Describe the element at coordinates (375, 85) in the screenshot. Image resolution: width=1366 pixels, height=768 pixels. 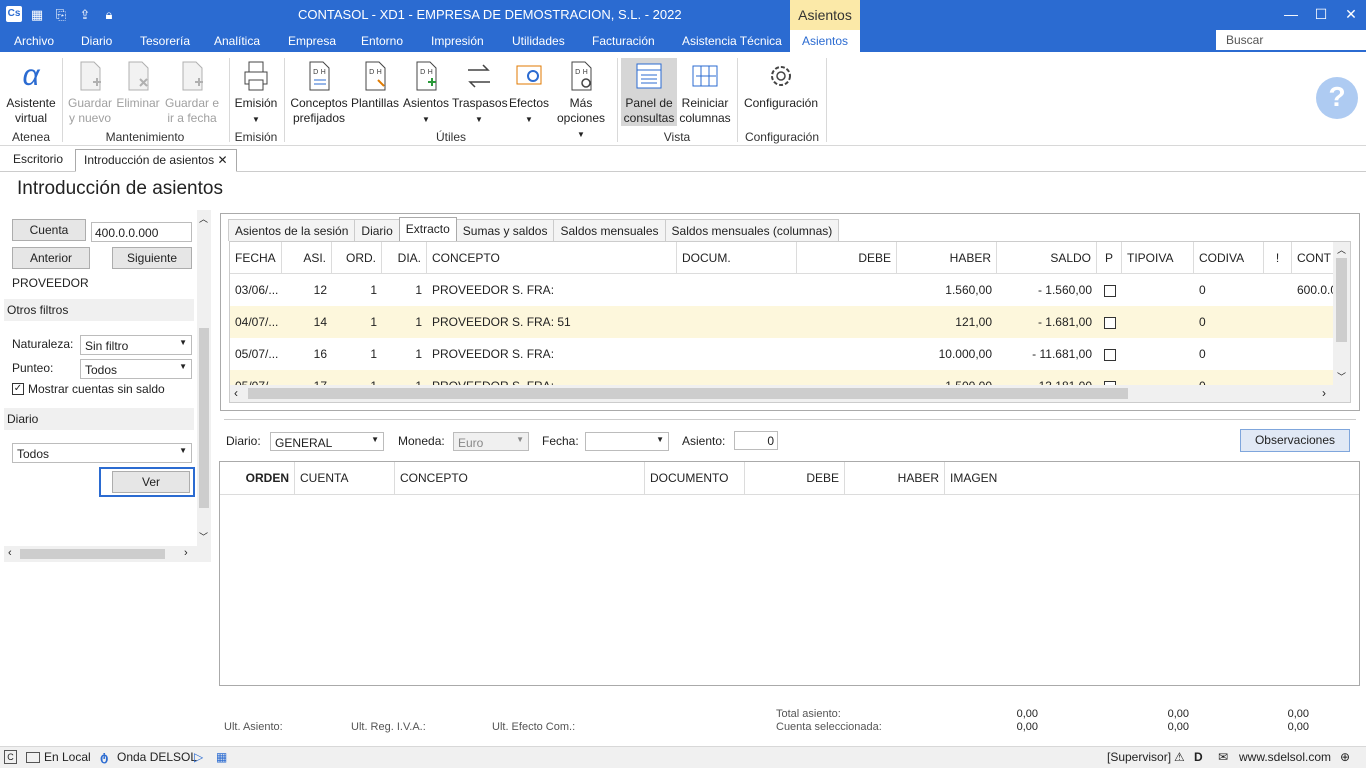
I see `plantillas-button: D H Plantillas` at that location.